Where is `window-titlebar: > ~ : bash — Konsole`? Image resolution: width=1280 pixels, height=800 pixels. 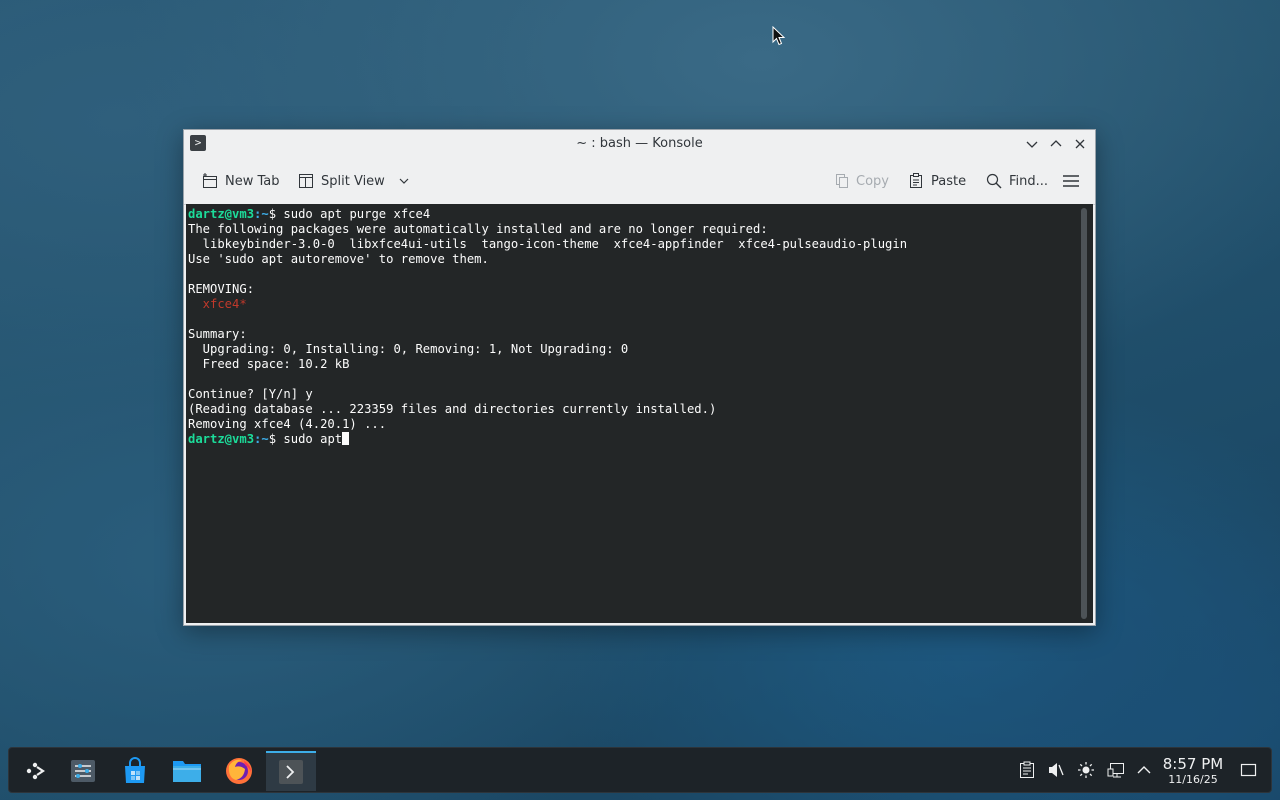 window-titlebar: > ~ : bash — Konsole is located at coordinates (639, 144).